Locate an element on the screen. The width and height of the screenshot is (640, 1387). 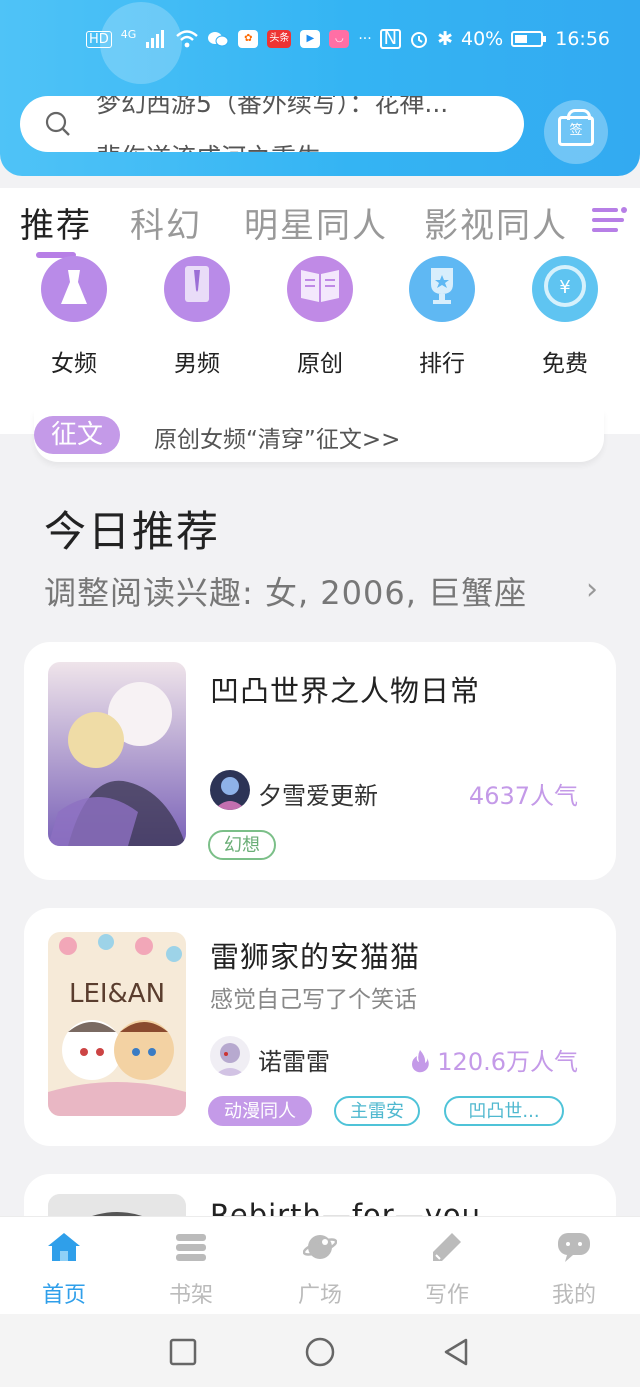
system-navigation-bar is located at coordinates (320, 1350).